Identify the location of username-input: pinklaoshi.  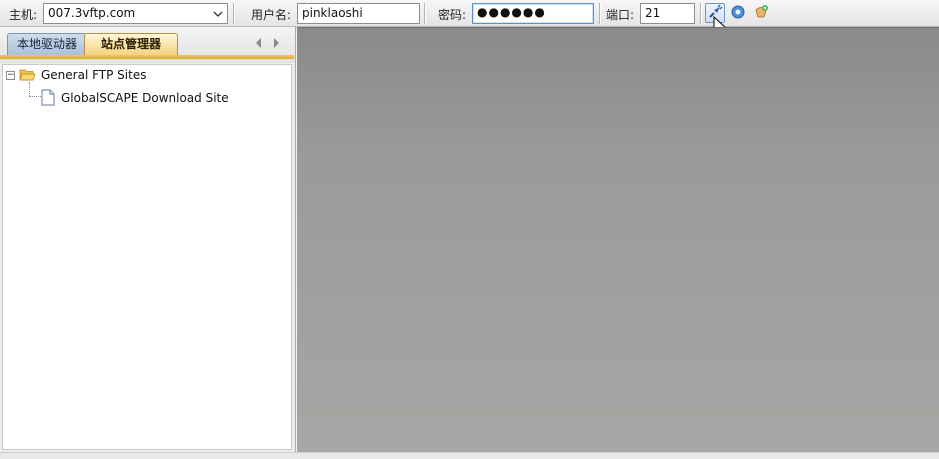
(358, 13).